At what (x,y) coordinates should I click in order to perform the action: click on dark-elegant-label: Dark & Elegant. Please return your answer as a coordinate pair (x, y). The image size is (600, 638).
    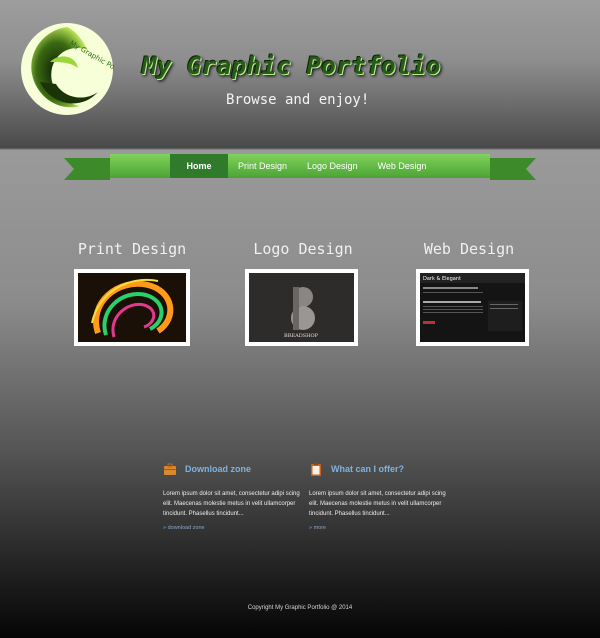
    Looking at the image, I should click on (442, 279).